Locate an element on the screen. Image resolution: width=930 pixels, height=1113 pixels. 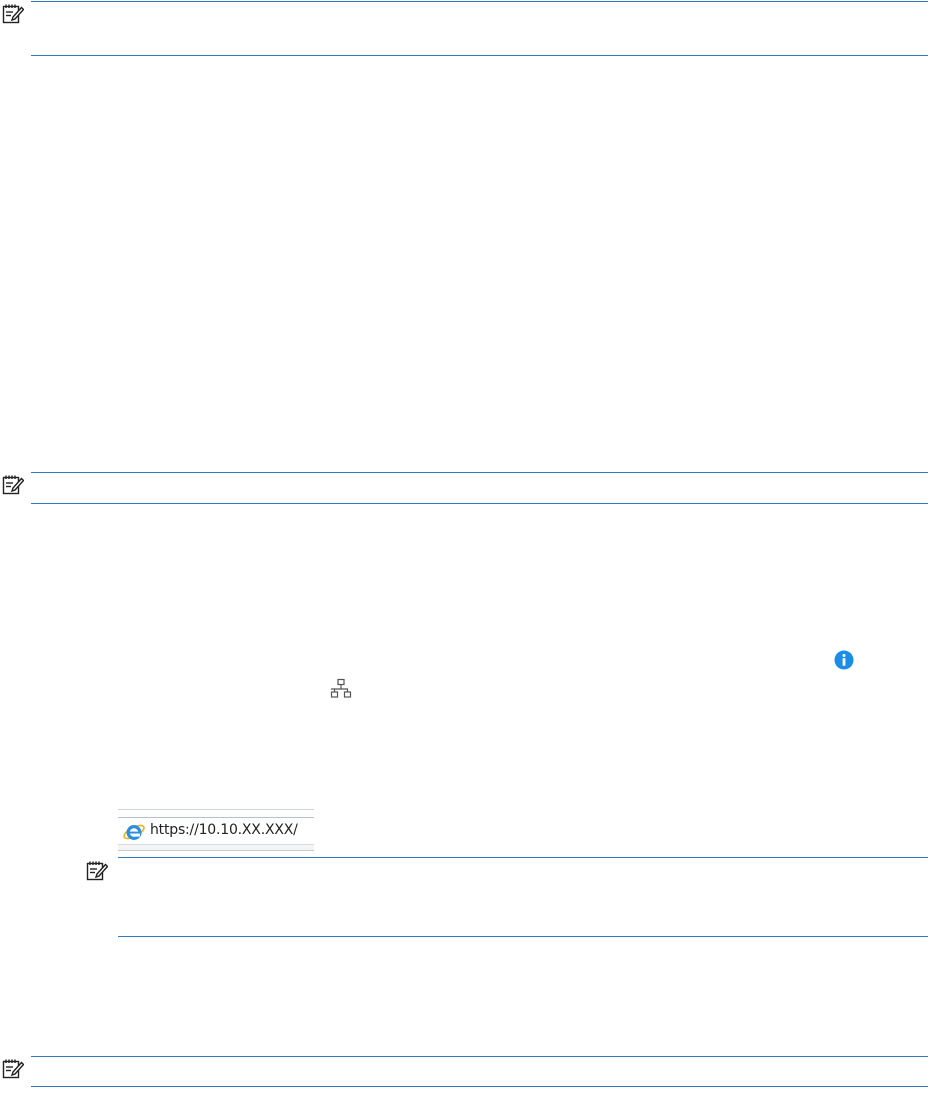
info-icon is located at coordinates (844, 660).